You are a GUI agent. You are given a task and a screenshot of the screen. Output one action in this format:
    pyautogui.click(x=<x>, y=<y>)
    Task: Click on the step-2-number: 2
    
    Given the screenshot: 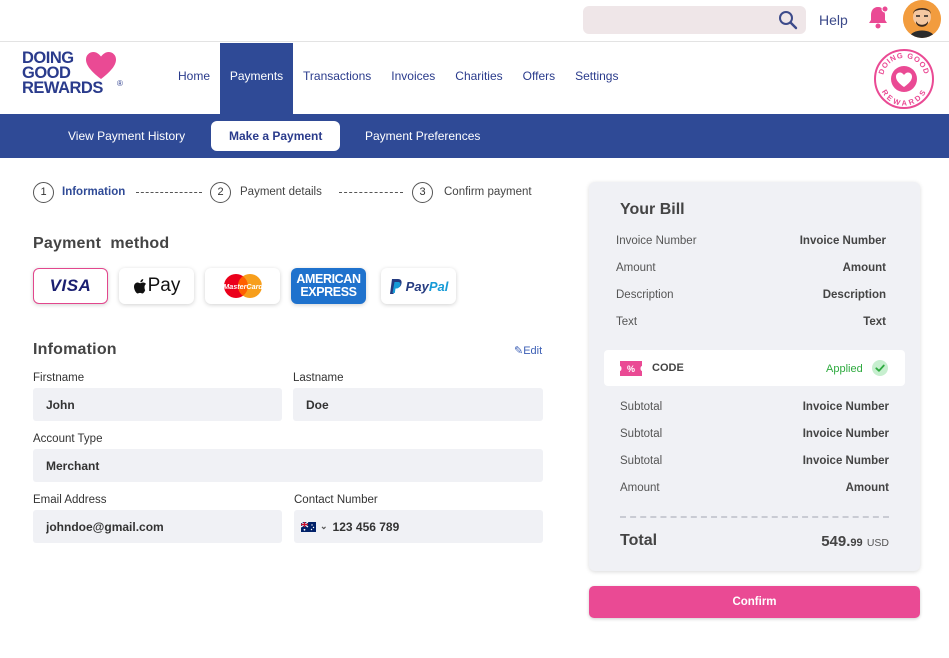 What is the action you would take?
    pyautogui.click(x=220, y=192)
    